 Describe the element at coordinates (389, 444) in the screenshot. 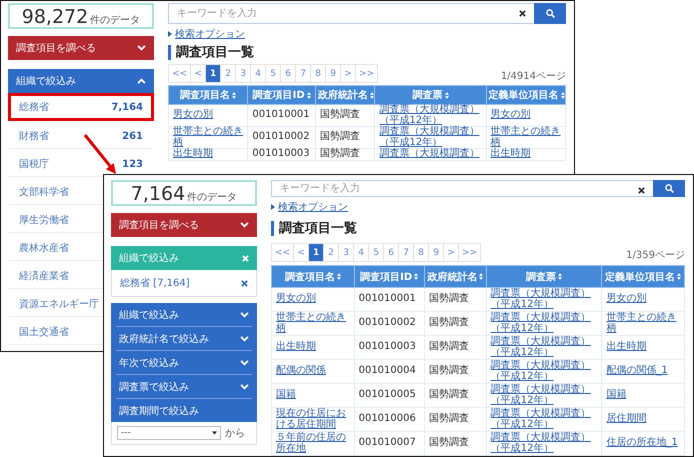

I see `table-cell: 001010007` at that location.